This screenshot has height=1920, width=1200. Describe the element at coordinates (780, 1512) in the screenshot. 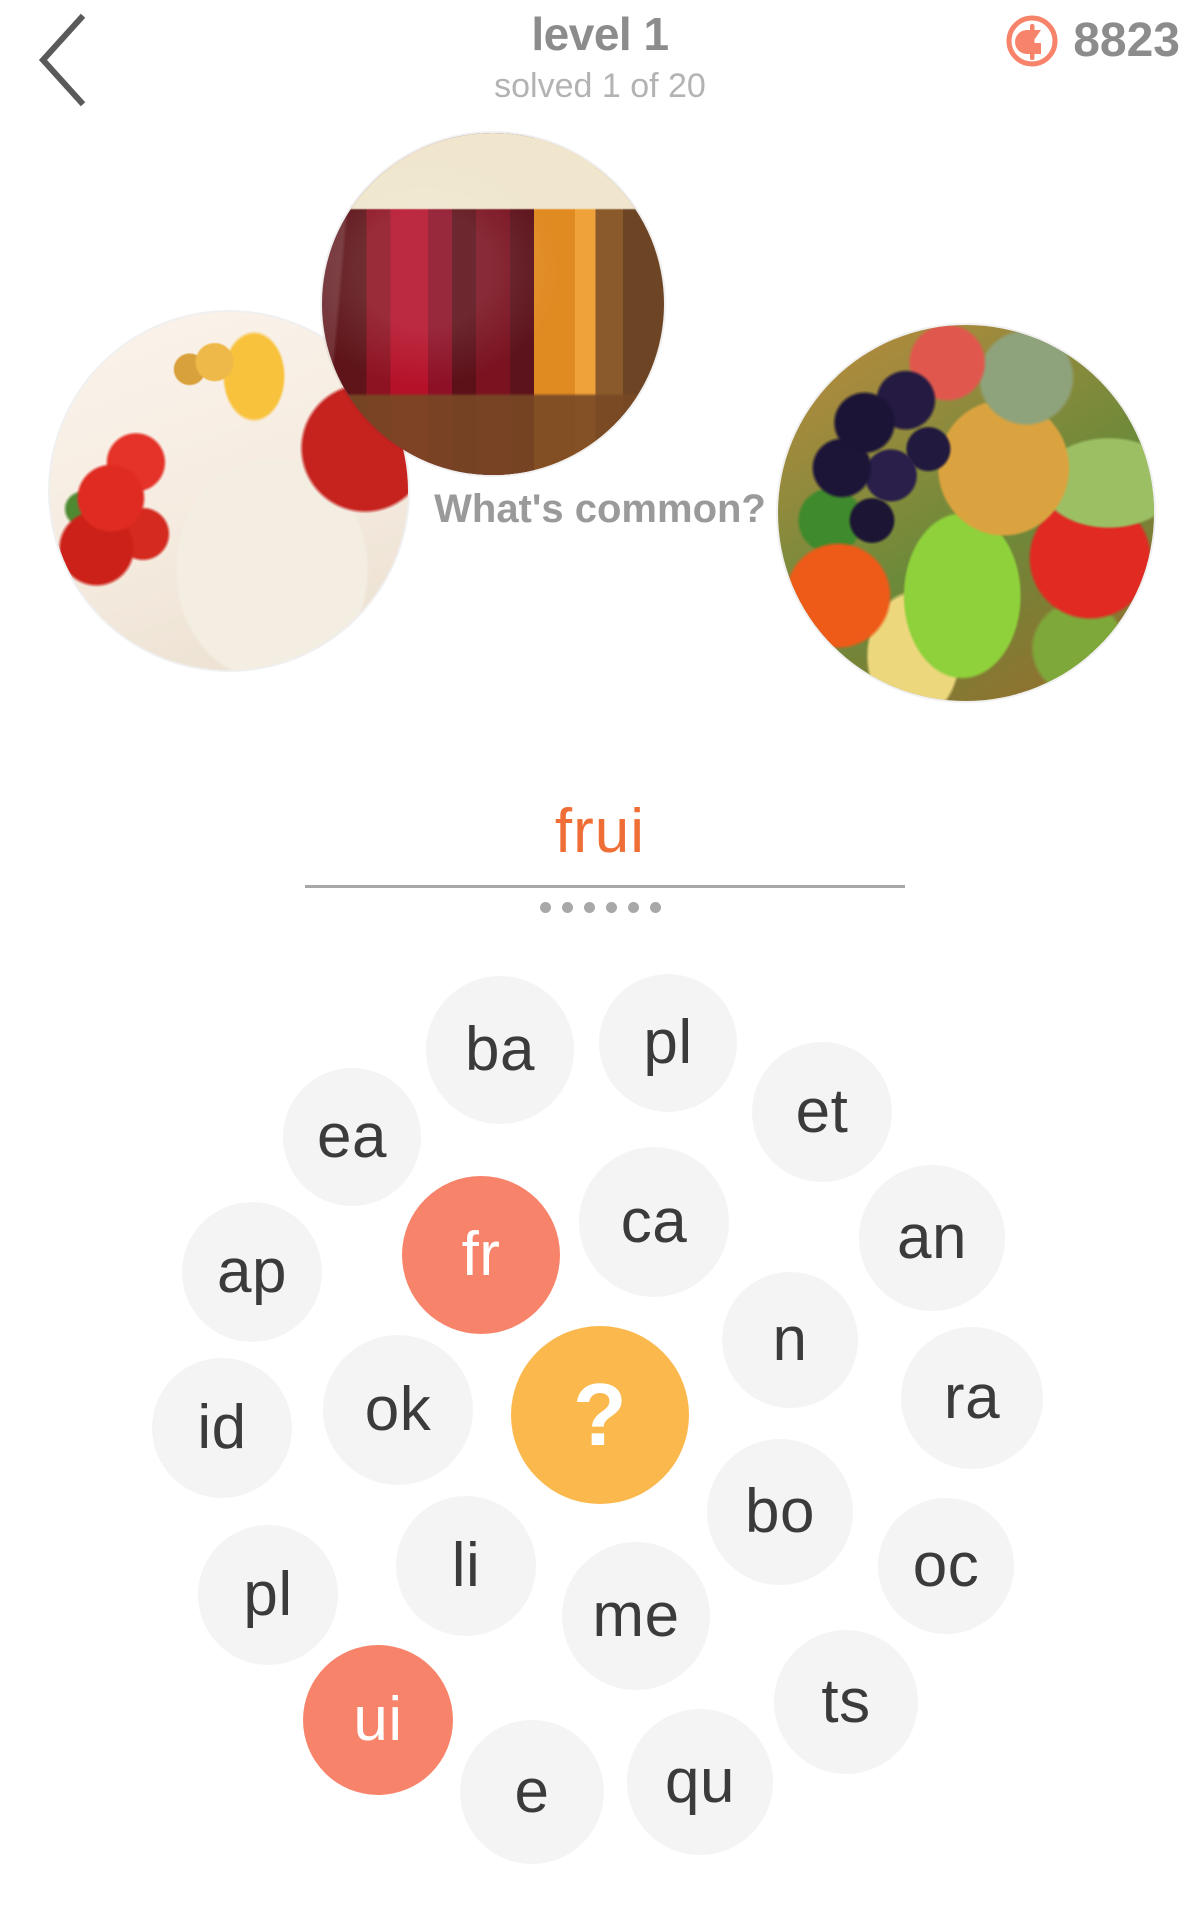

I see `letter-tile-bo: bo` at that location.